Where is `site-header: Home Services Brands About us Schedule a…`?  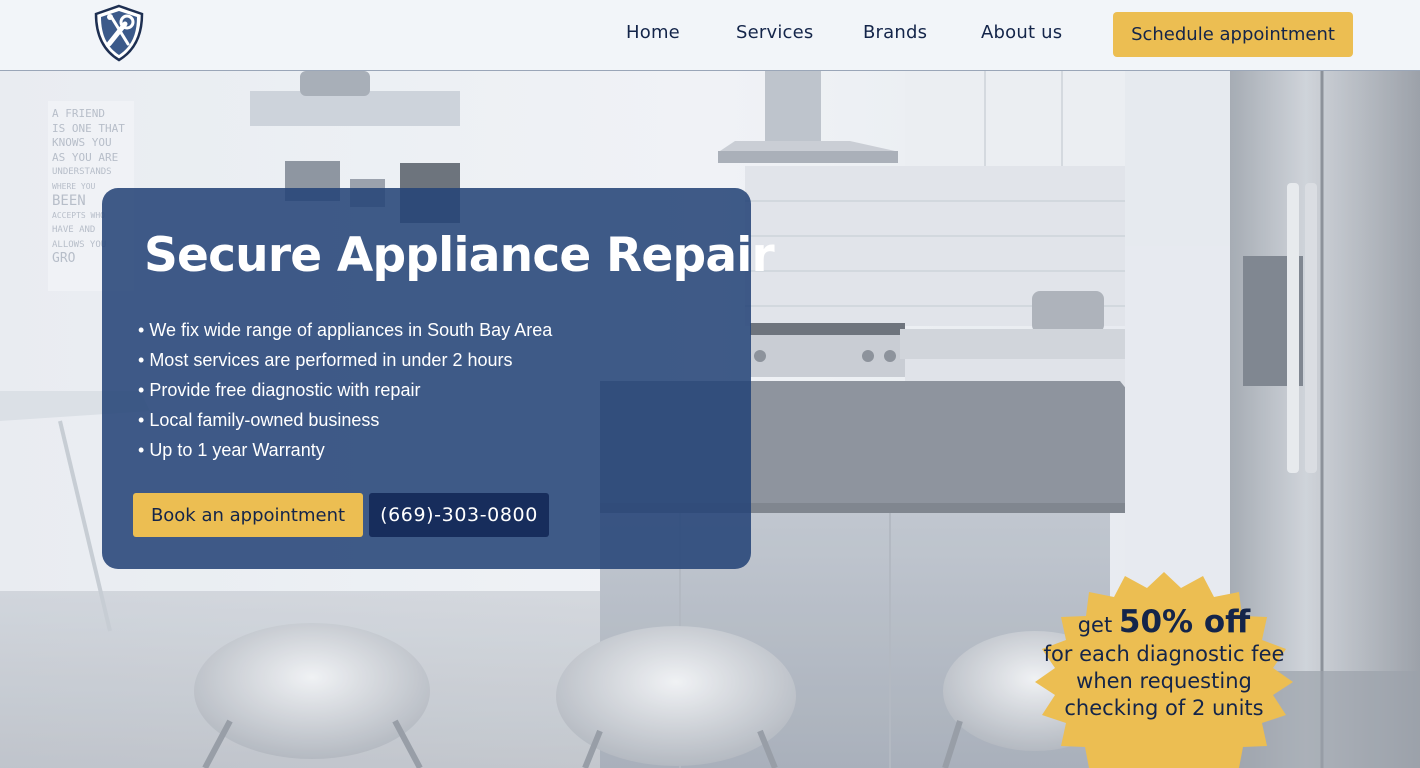
site-header: Home Services Brands About us Schedule a… is located at coordinates (710, 35).